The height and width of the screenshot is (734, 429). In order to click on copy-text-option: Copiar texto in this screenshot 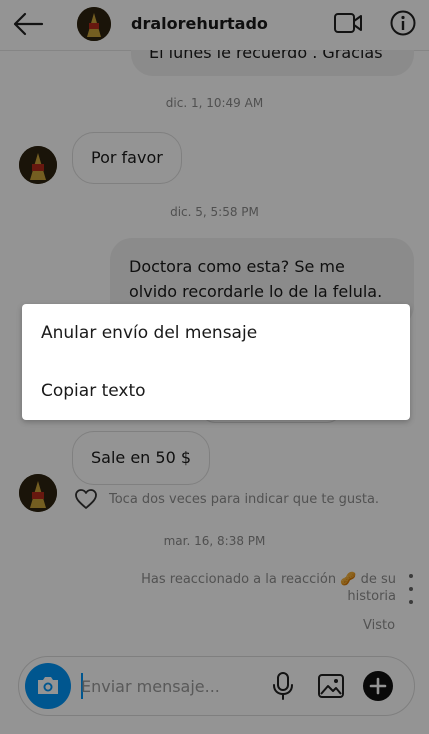, I will do `click(216, 391)`.